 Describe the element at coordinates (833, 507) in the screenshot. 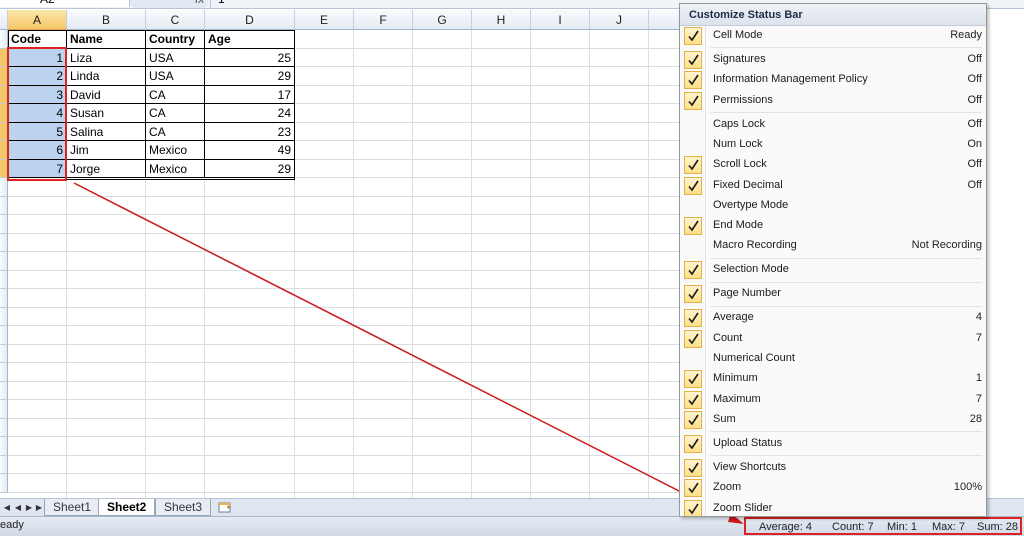

I see `menu-item-zoom-slider: Zoom Slider` at that location.